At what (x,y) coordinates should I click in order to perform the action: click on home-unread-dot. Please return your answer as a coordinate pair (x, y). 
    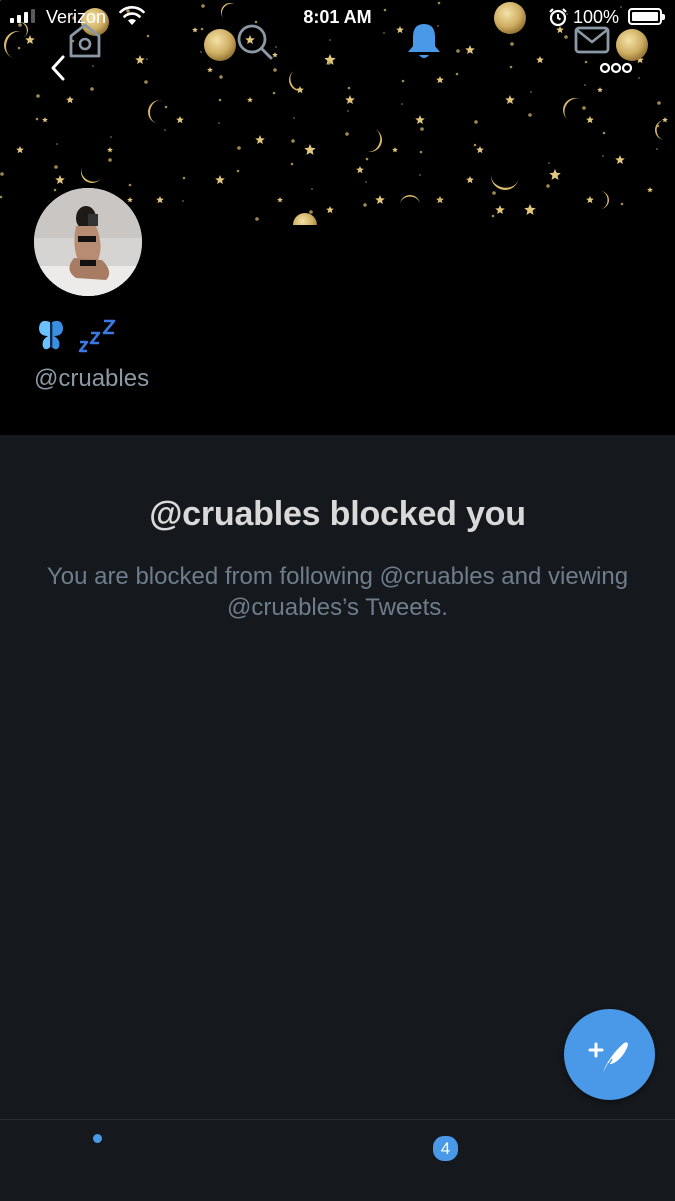
    Looking at the image, I should click on (97, 1138).